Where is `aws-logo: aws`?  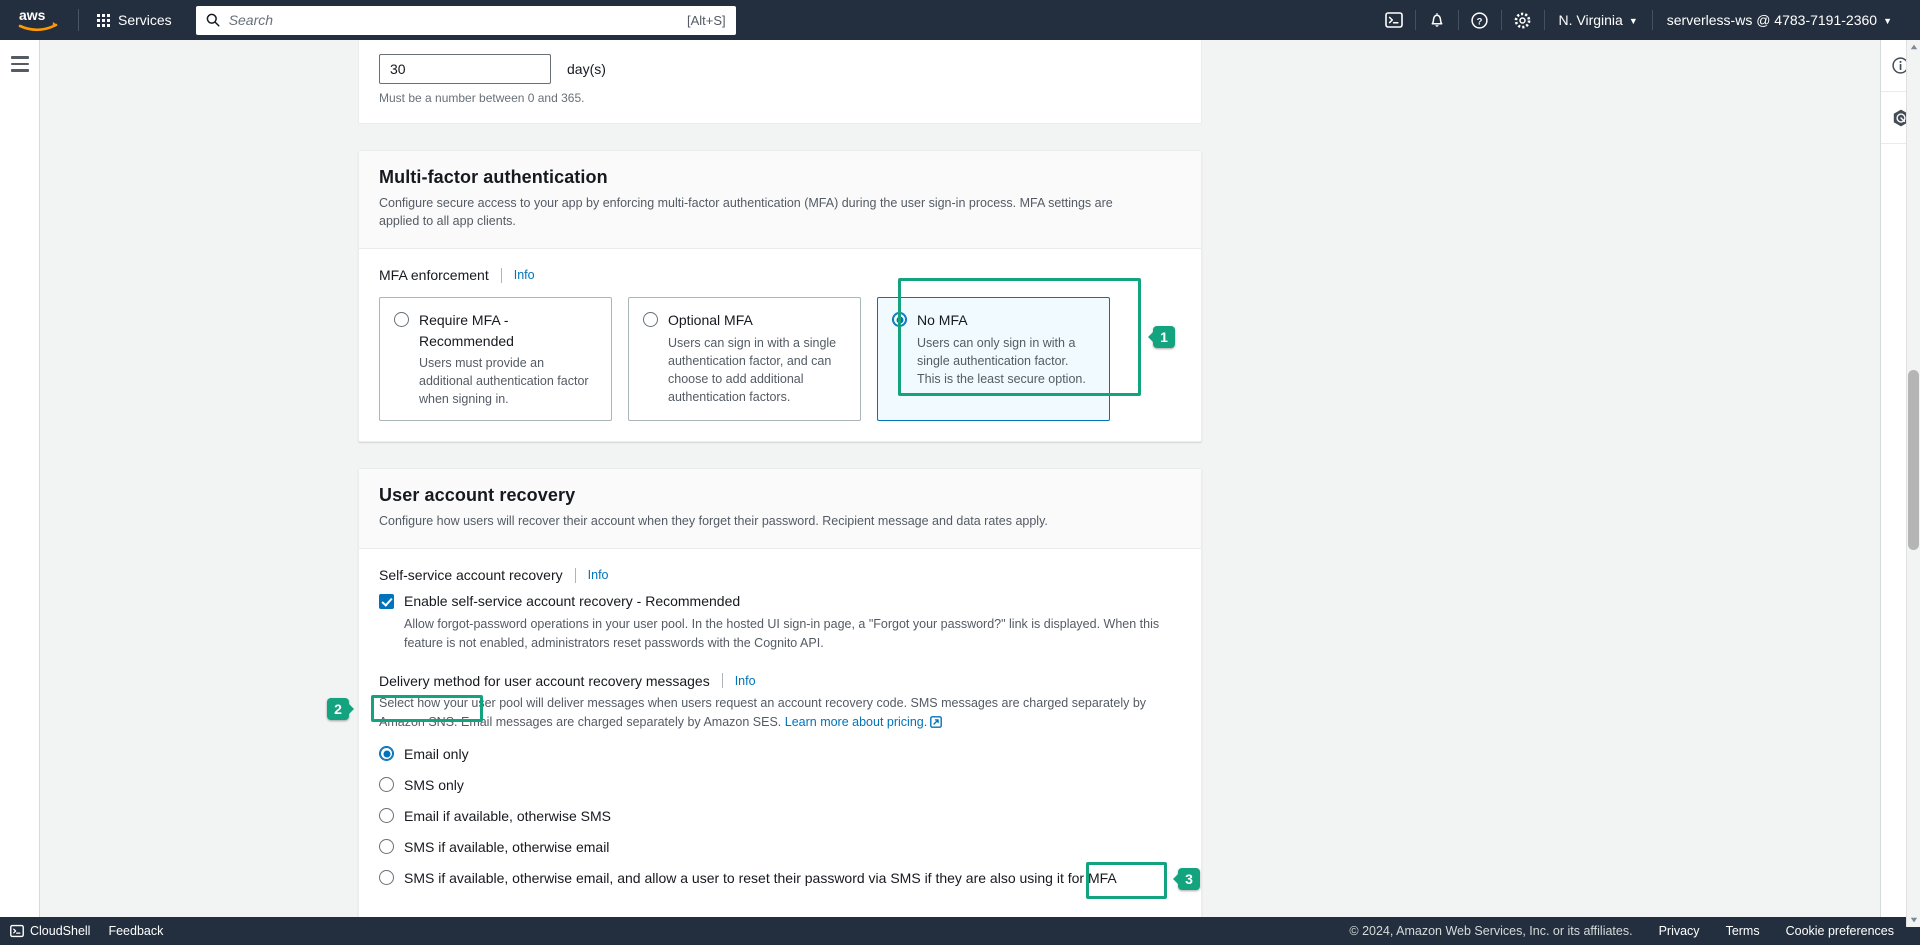
aws-logo: aws is located at coordinates (39, 20).